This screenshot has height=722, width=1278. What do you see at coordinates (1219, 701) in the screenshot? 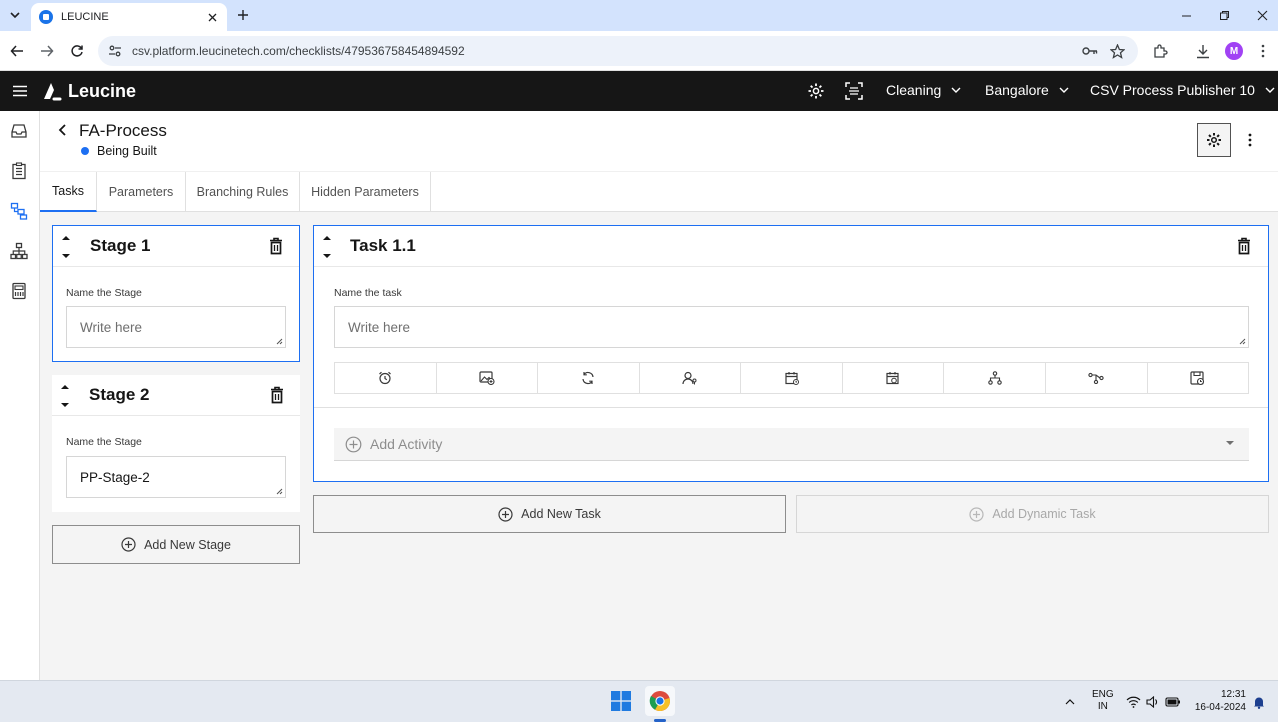
I see `system-clock: 12:31 16-04-2024` at bounding box center [1219, 701].